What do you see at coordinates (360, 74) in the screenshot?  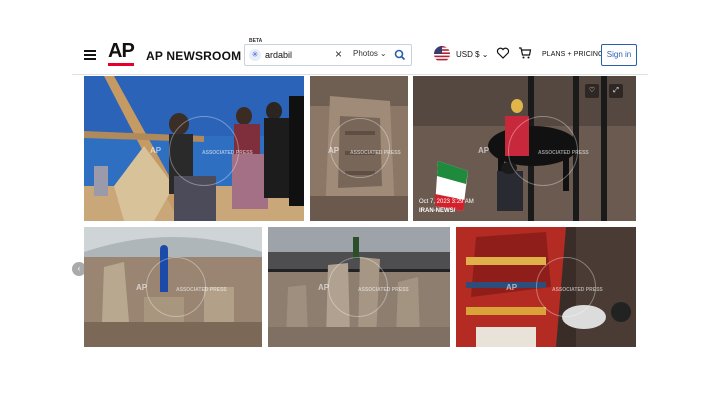 I see `header-divider` at bounding box center [360, 74].